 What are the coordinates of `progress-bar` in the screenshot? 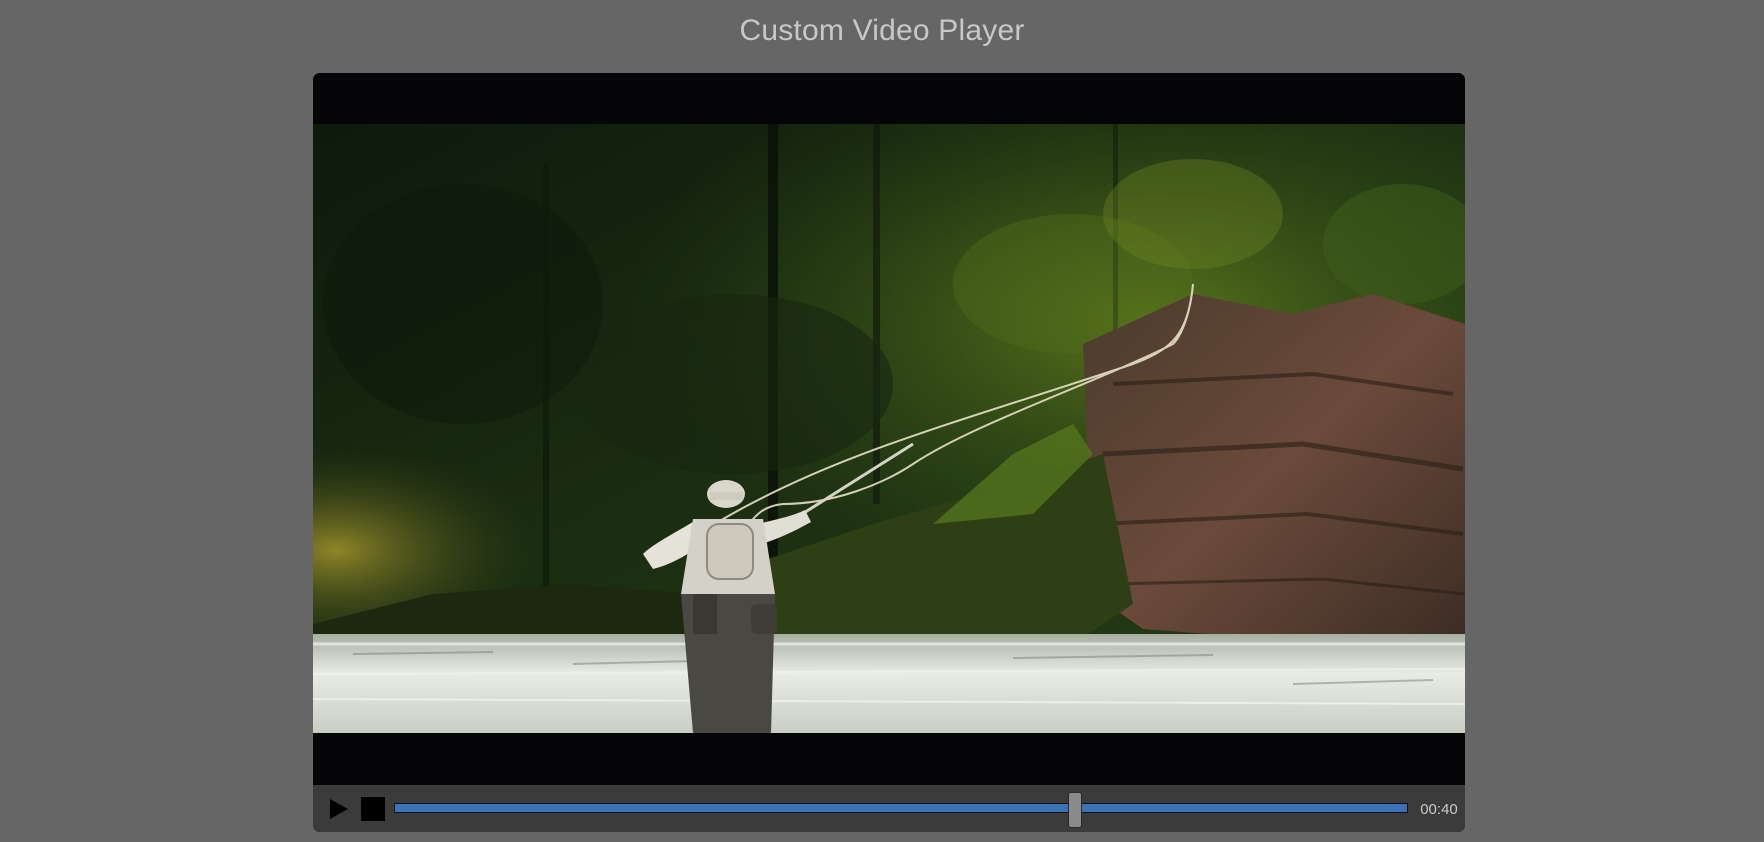 It's located at (901, 808).